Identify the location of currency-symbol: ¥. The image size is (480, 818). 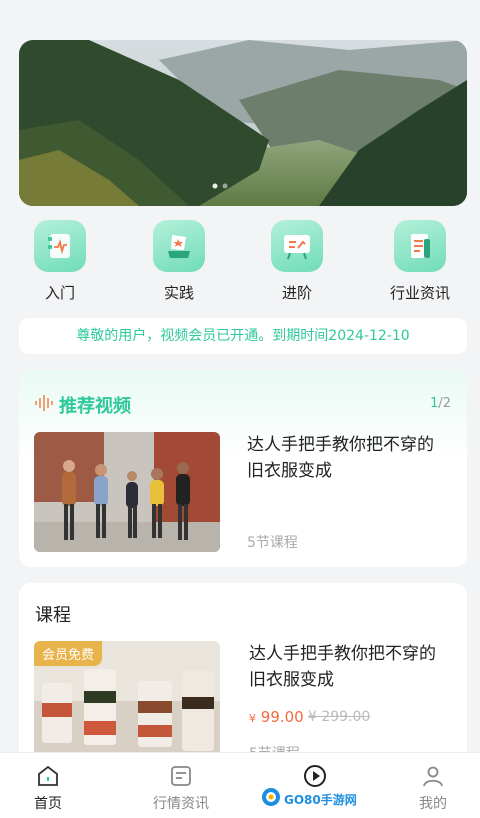
(252, 718).